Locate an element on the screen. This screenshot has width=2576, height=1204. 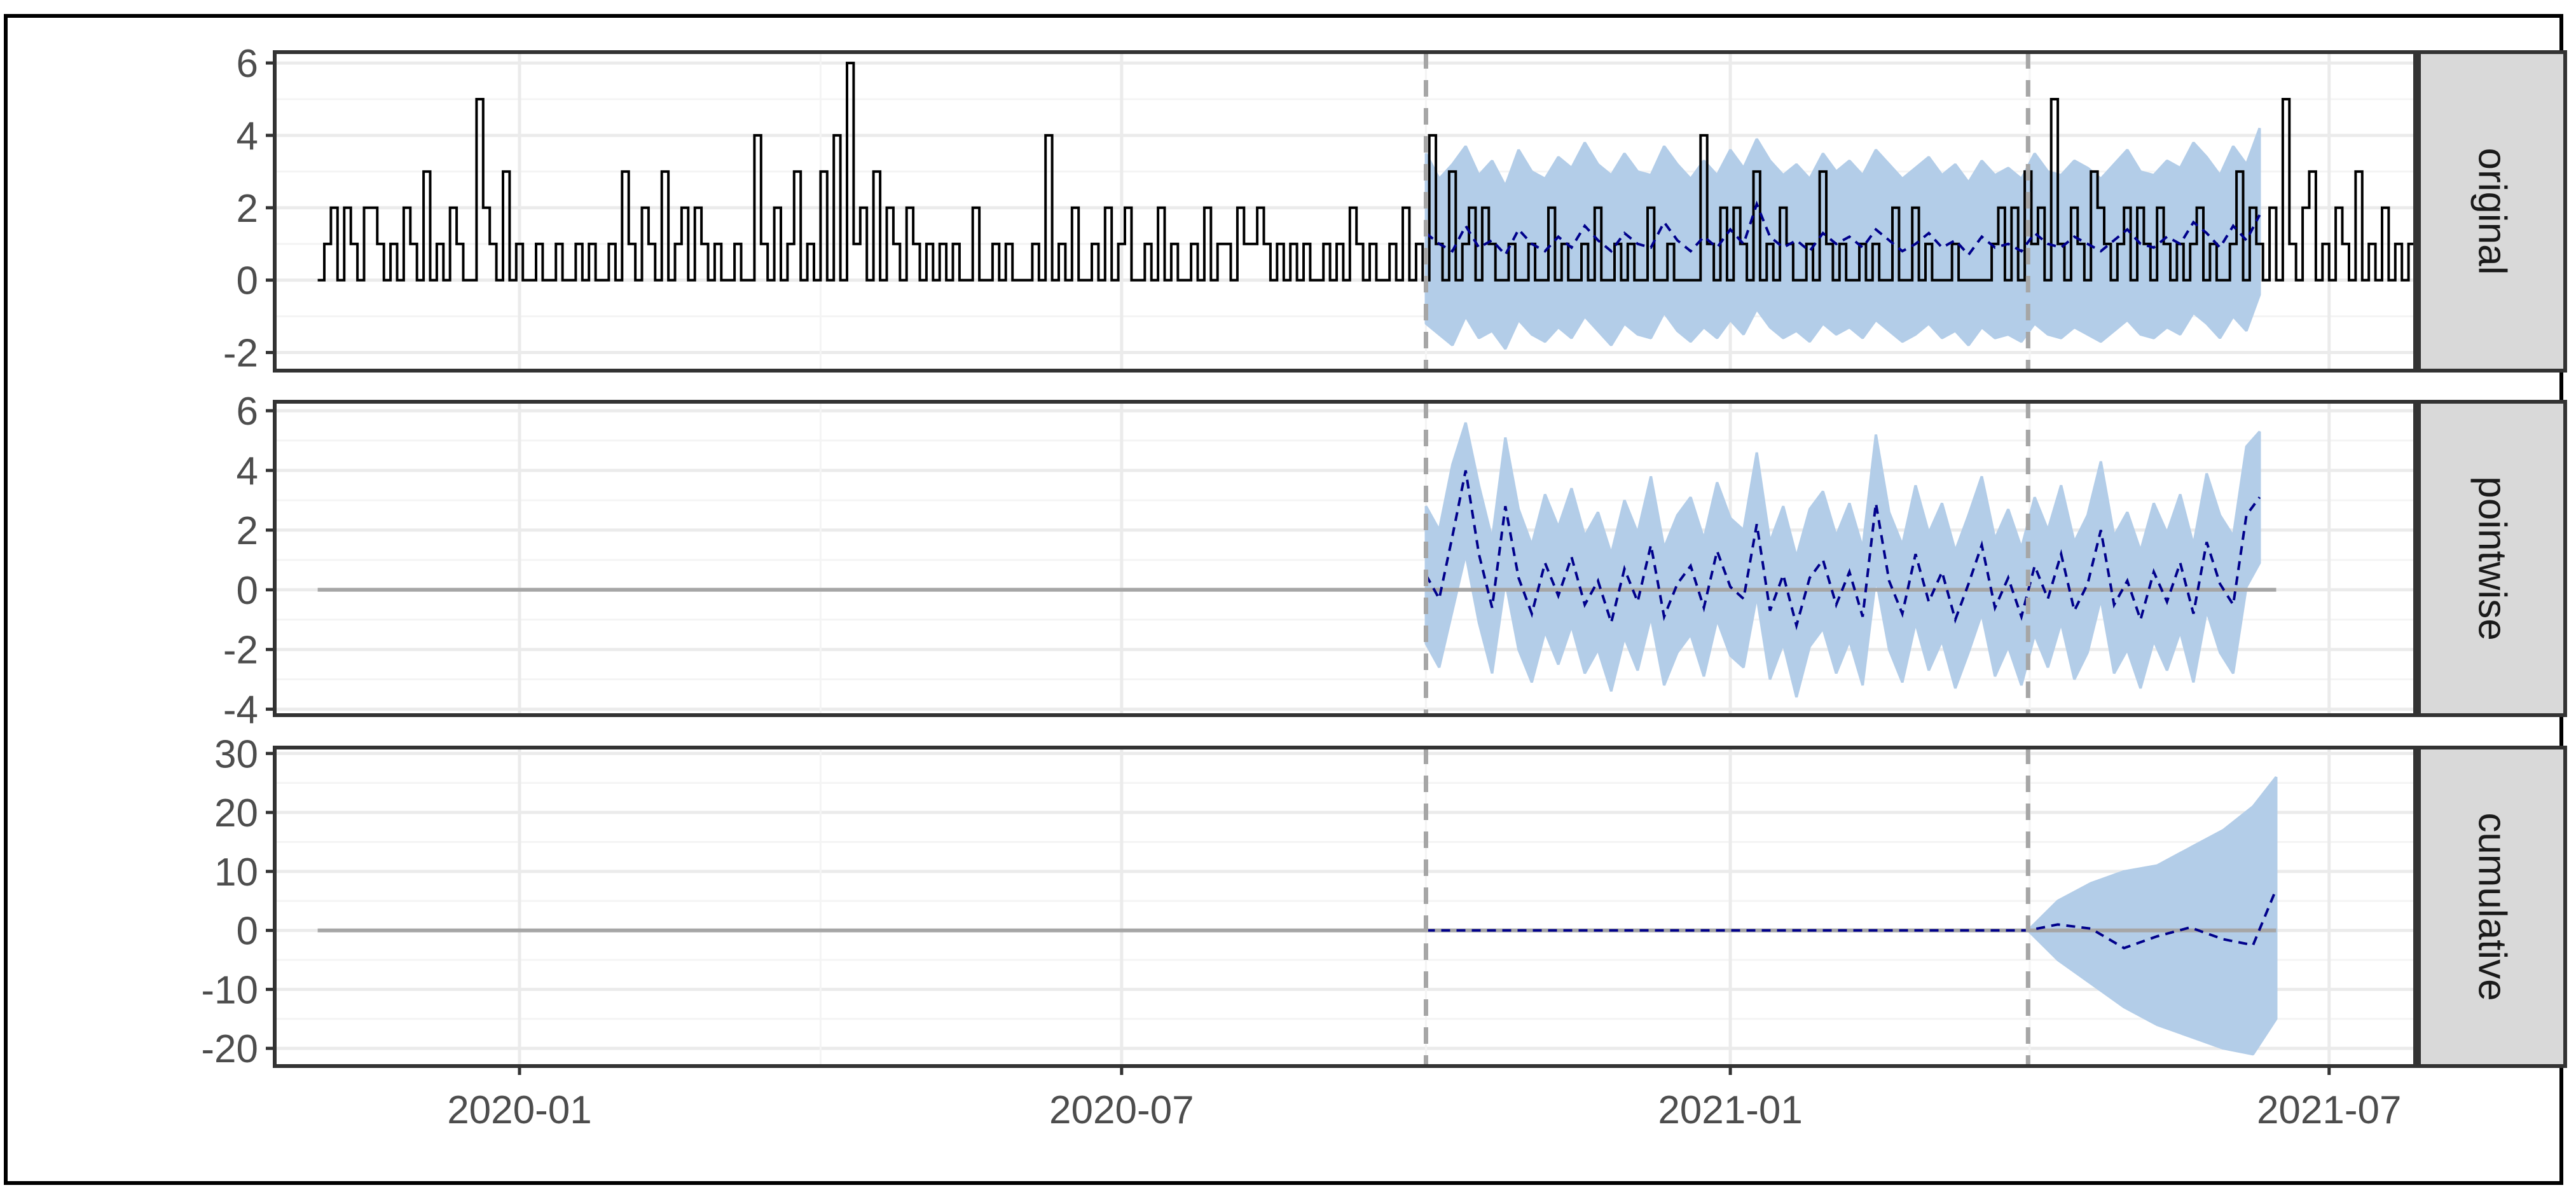
y-tick-label: 10 is located at coordinates (236, 872).